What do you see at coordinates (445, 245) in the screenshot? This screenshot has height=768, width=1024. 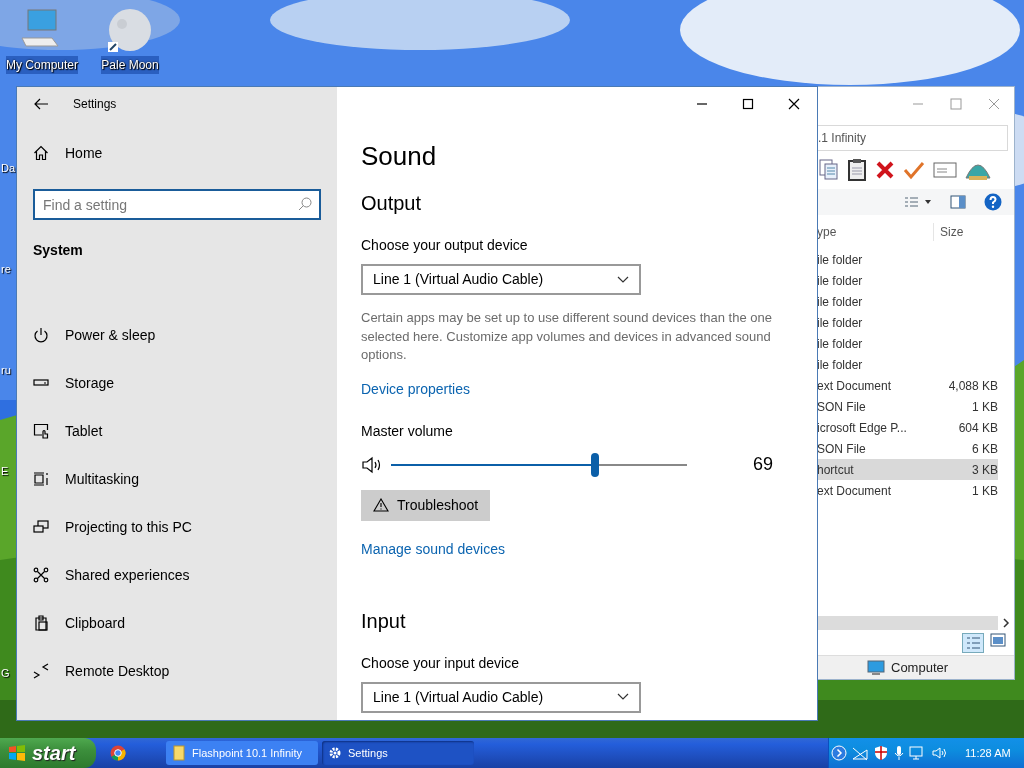 I see `field-label: Choose your output device` at bounding box center [445, 245].